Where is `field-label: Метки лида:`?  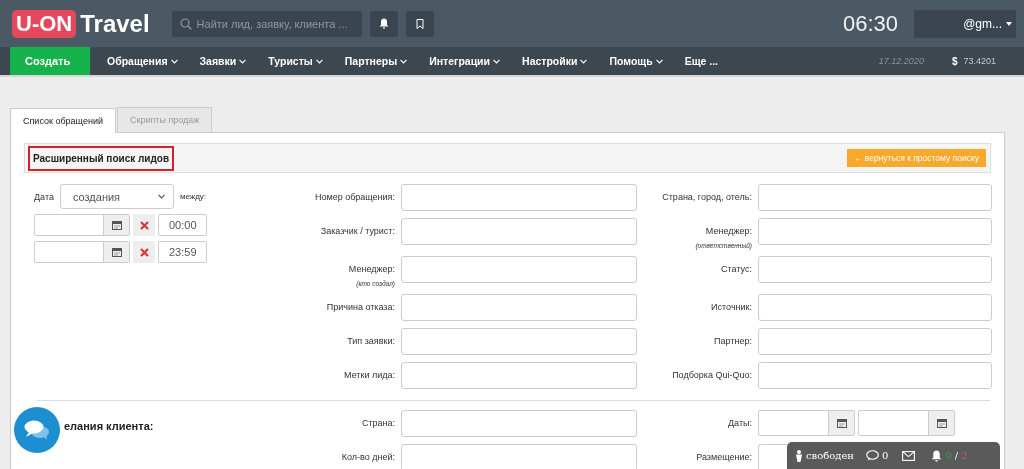
field-label: Метки лида: is located at coordinates (369, 375).